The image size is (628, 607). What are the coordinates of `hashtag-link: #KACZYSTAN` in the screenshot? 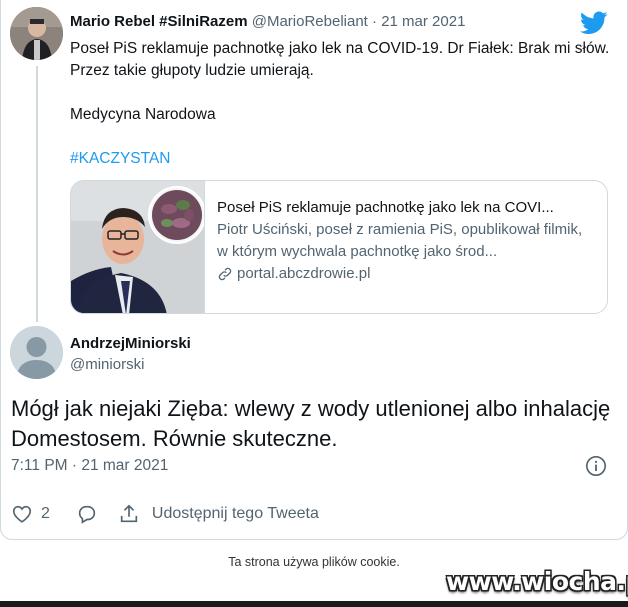 It's located at (340, 159).